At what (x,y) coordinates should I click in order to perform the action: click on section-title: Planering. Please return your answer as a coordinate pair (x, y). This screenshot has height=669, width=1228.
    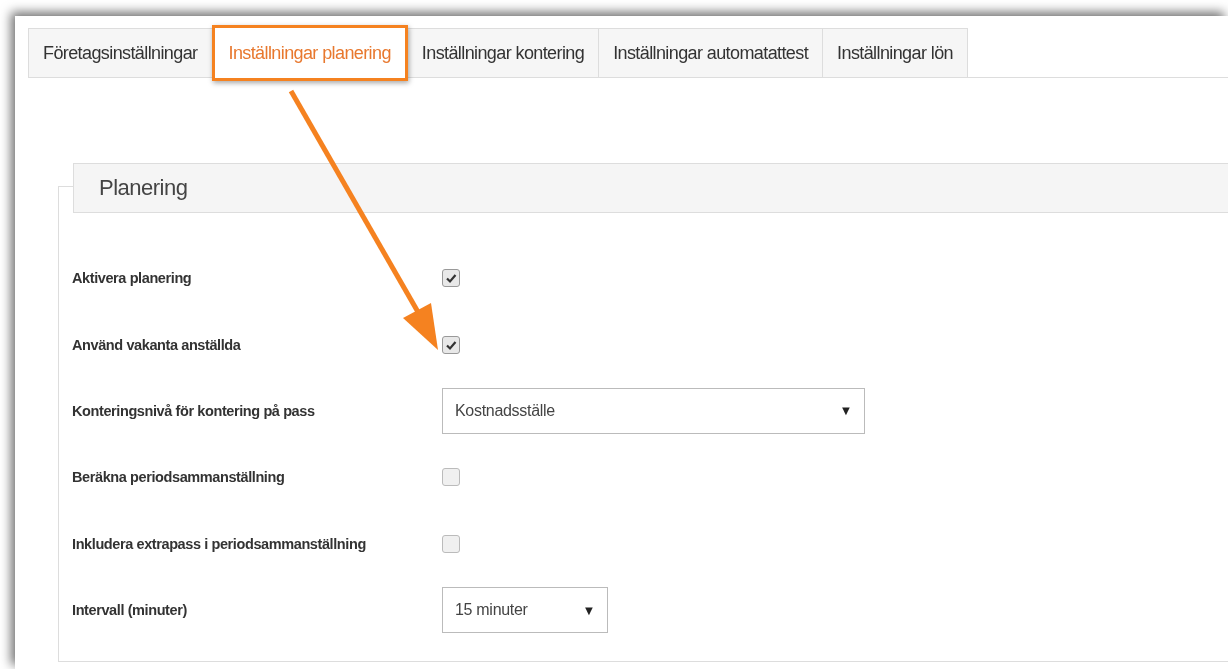
    Looking at the image, I should click on (143, 188).